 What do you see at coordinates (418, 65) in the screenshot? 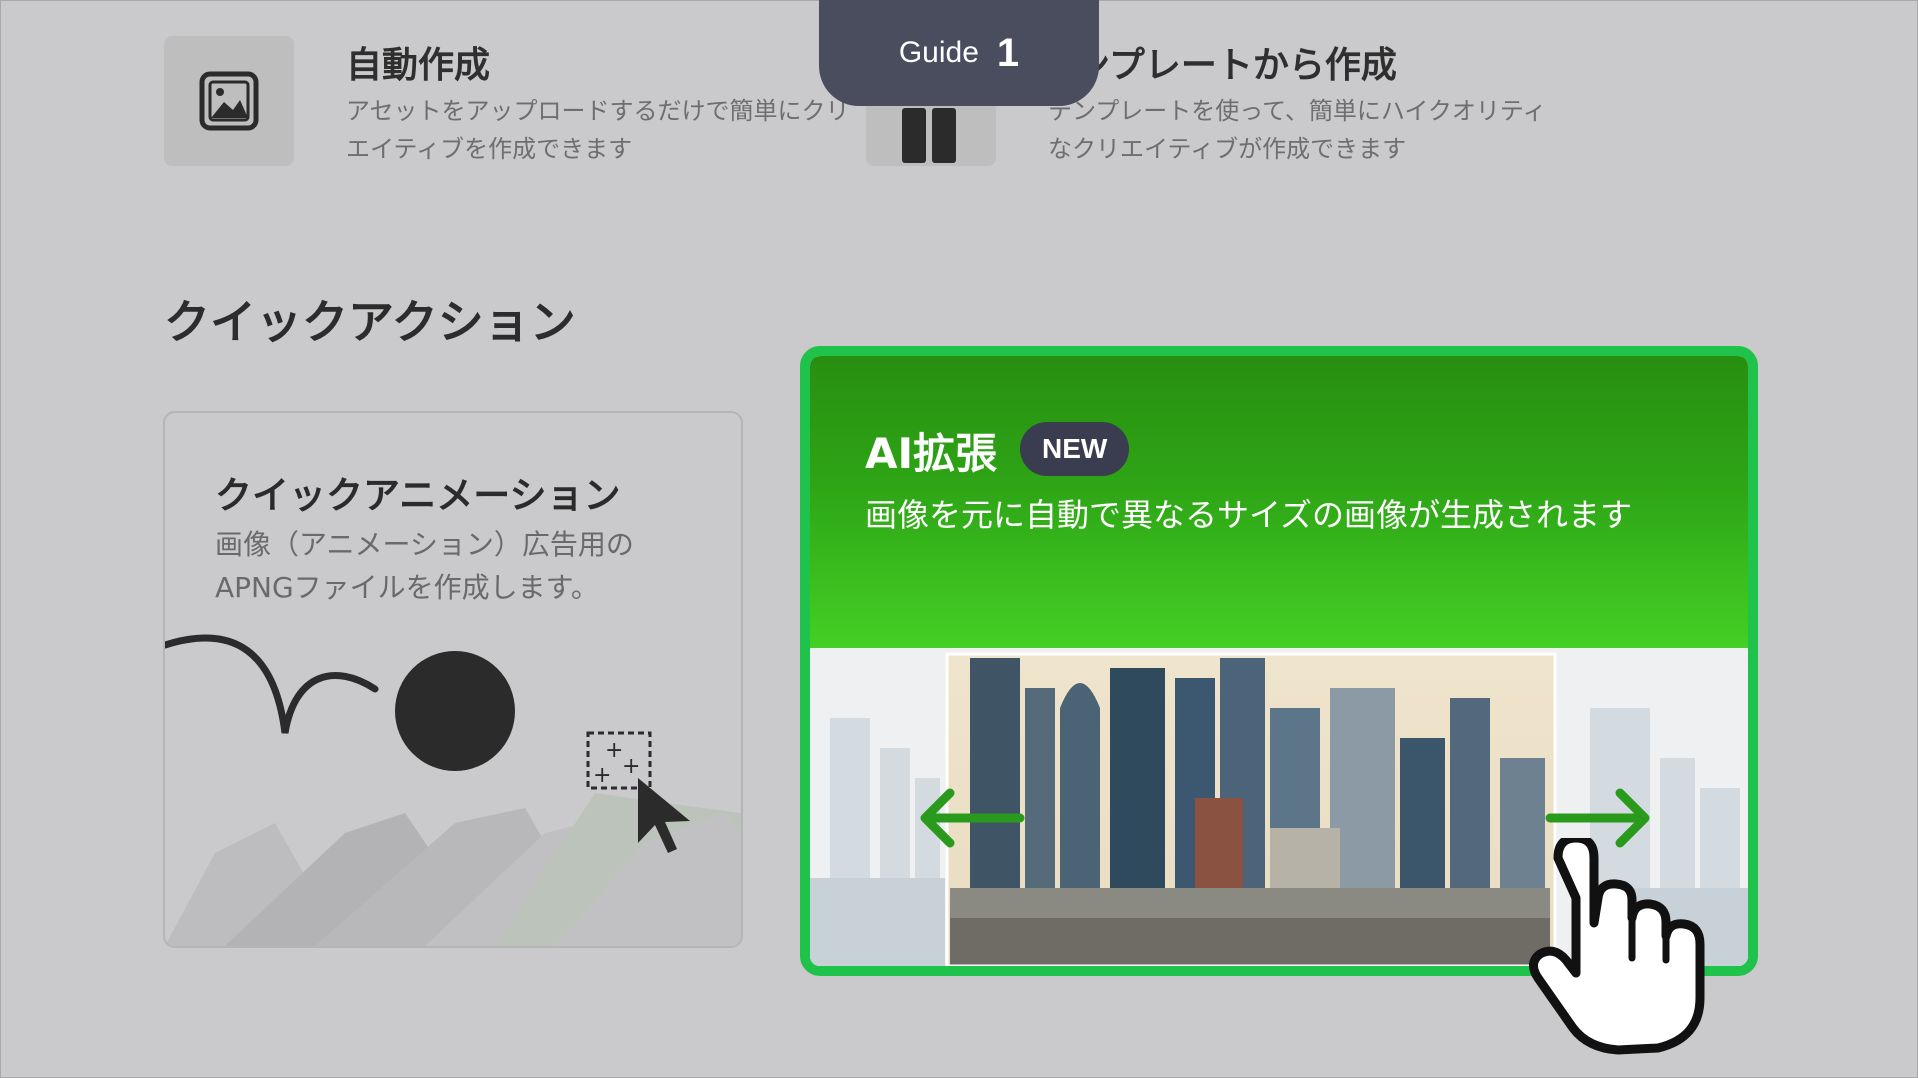
I see `auto-create-title: 自動作成` at bounding box center [418, 65].